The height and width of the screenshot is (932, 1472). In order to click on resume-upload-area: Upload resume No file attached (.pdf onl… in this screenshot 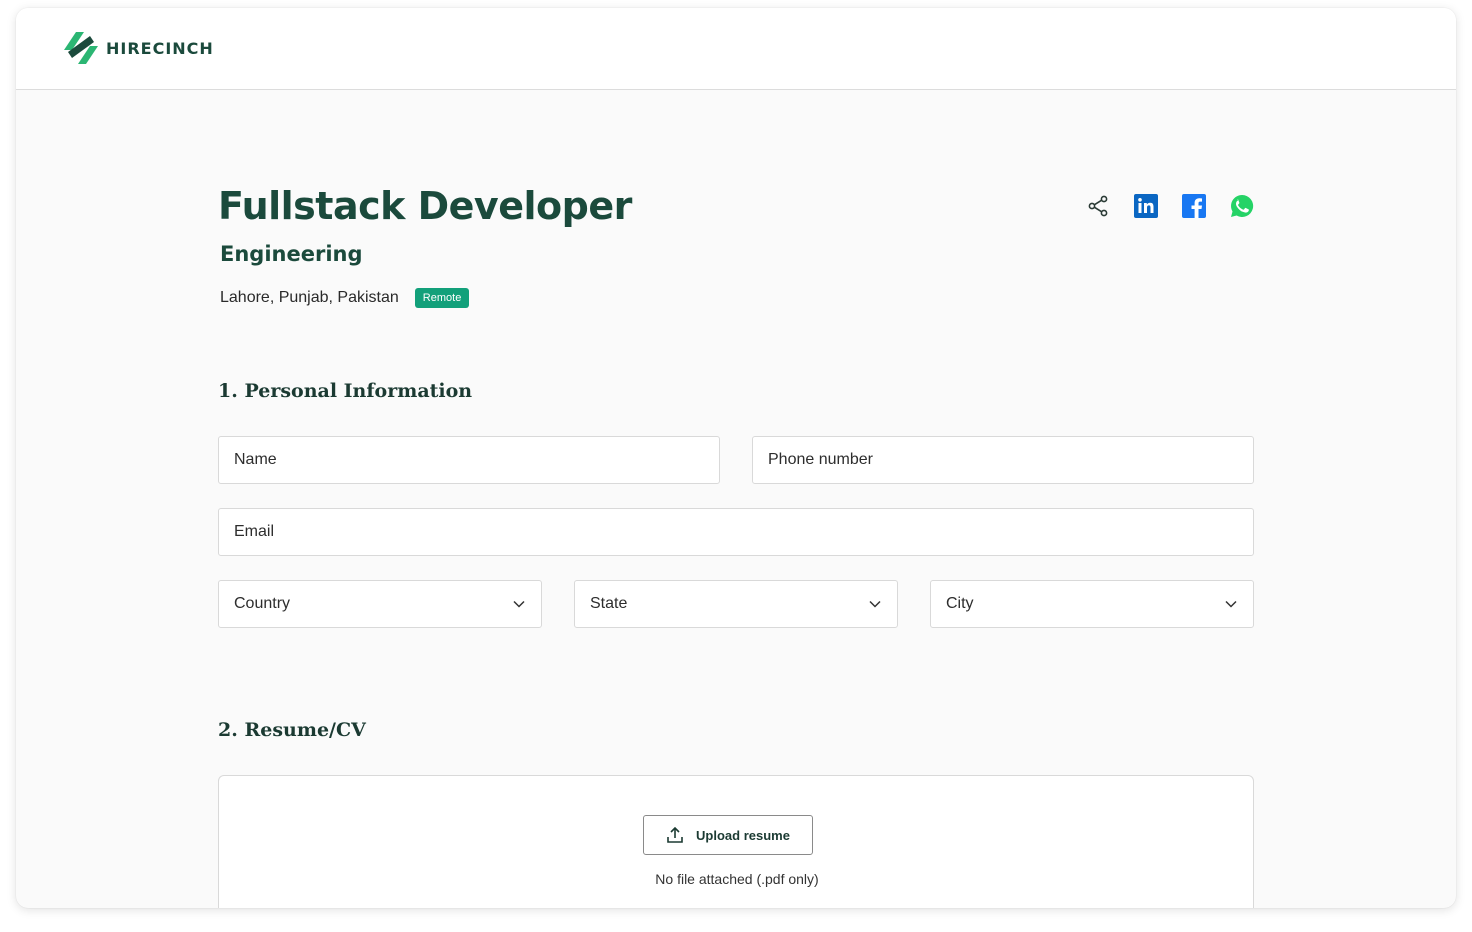, I will do `click(736, 841)`.